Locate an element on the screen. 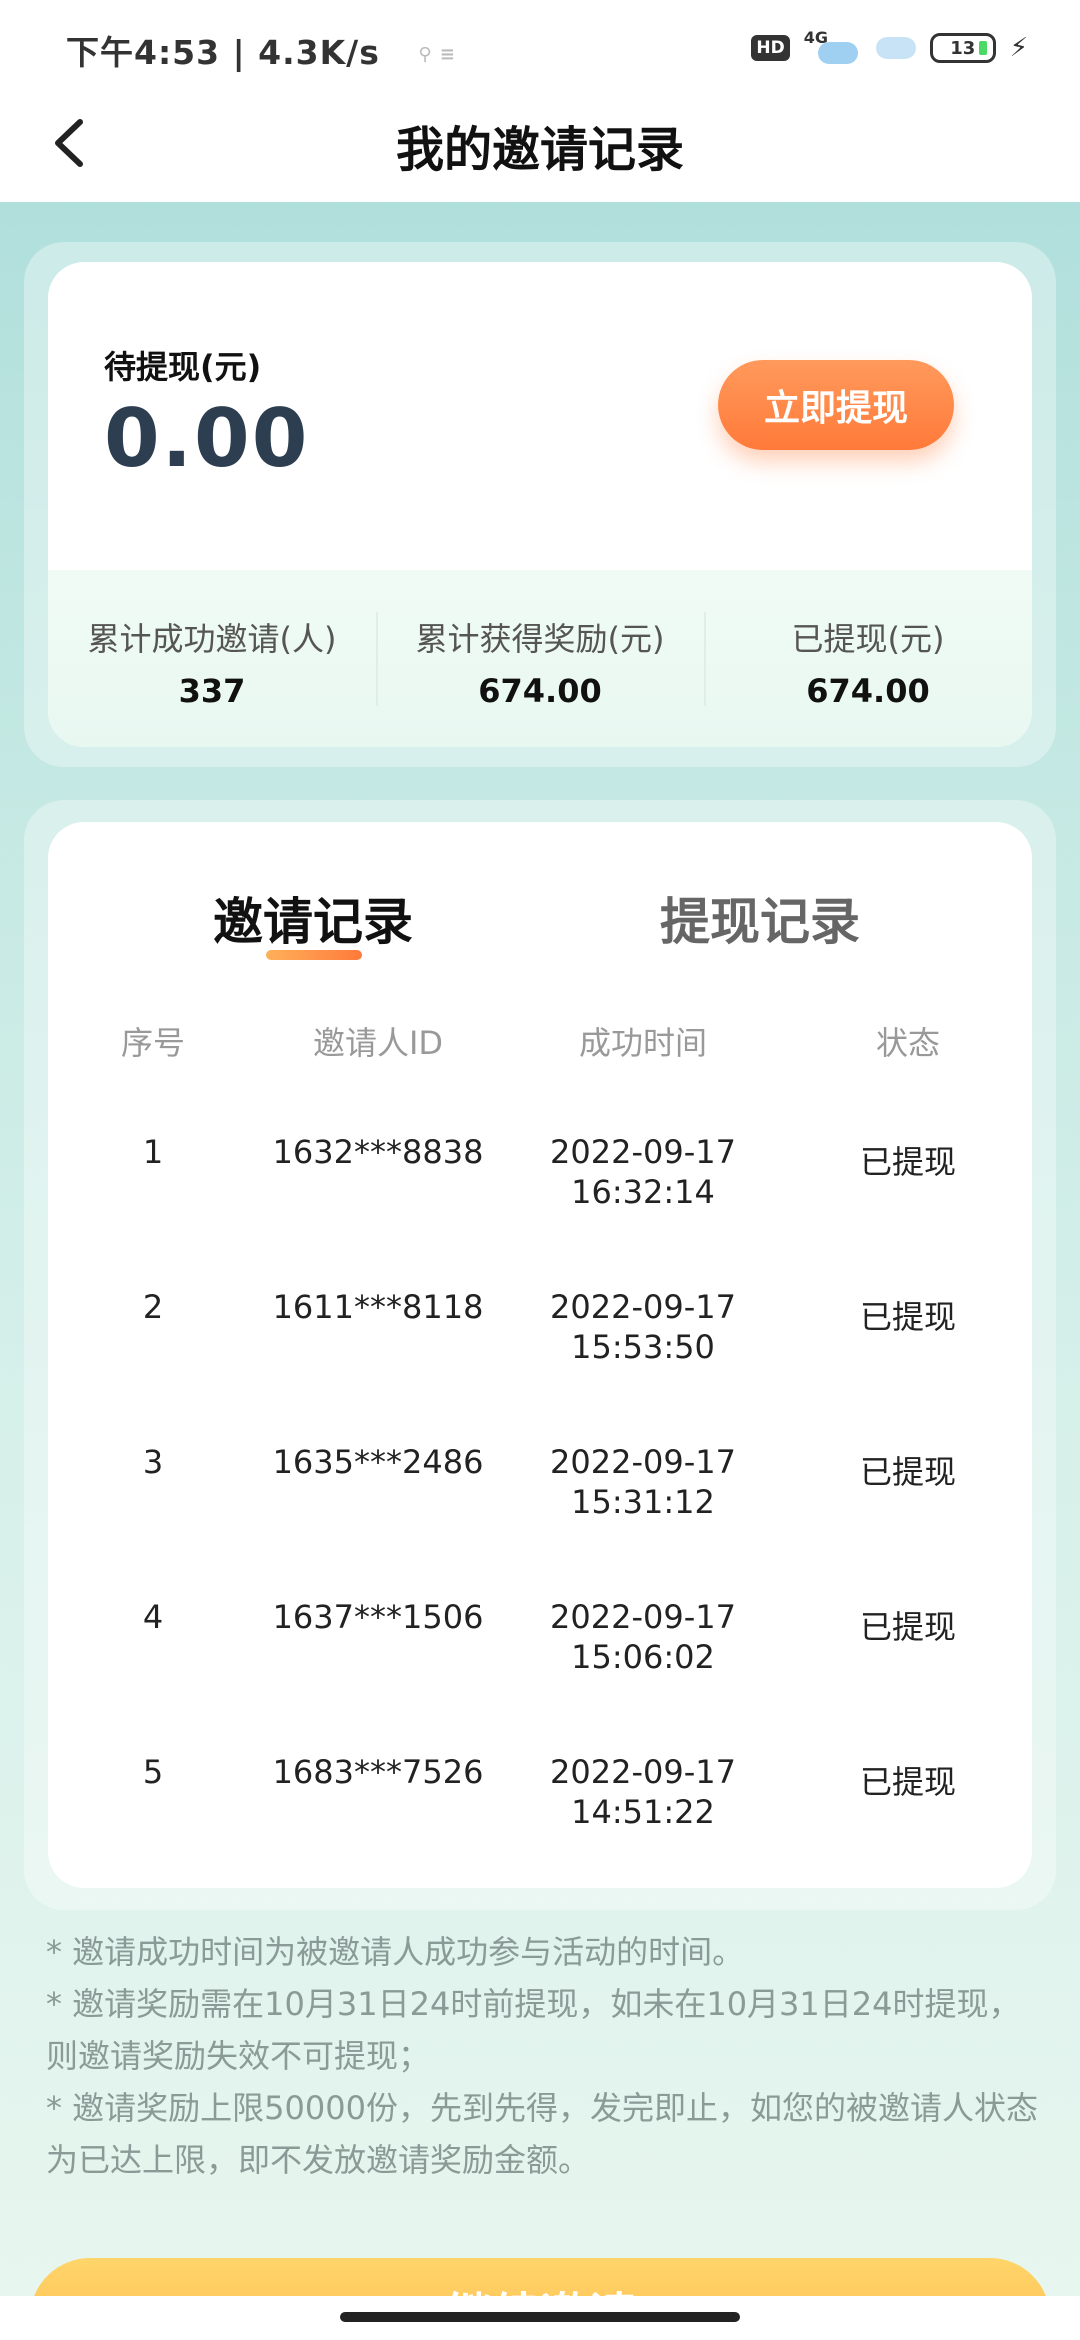 This screenshot has height=2340, width=1080. battery-icon: 13 is located at coordinates (962, 48).